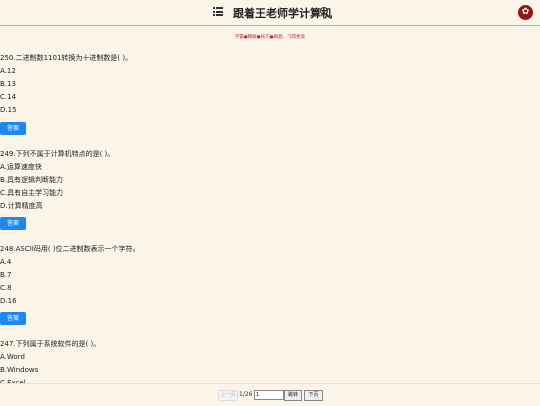 The image size is (540, 406). What do you see at coordinates (218, 11) in the screenshot?
I see `list-icon` at bounding box center [218, 11].